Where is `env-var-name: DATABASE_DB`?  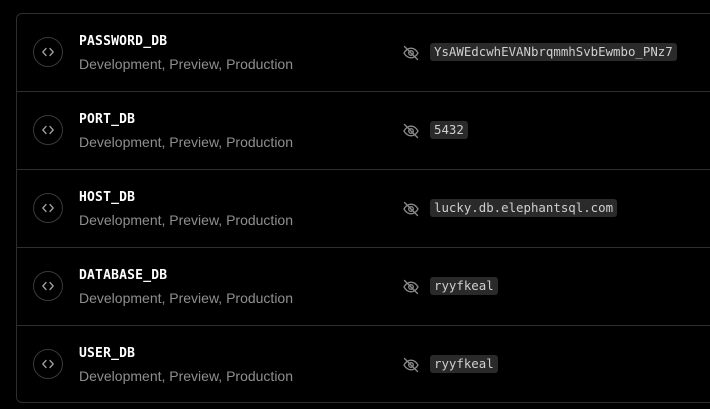 env-var-name: DATABASE_DB is located at coordinates (123, 275).